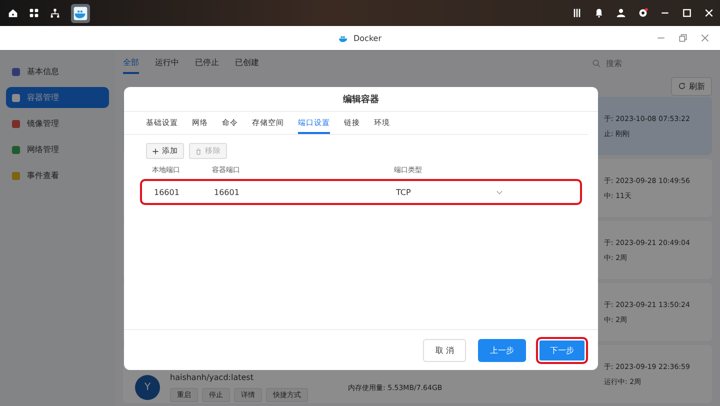 Image resolution: width=720 pixels, height=406 pixels. I want to click on filter-tab: 运行中, so click(167, 63).